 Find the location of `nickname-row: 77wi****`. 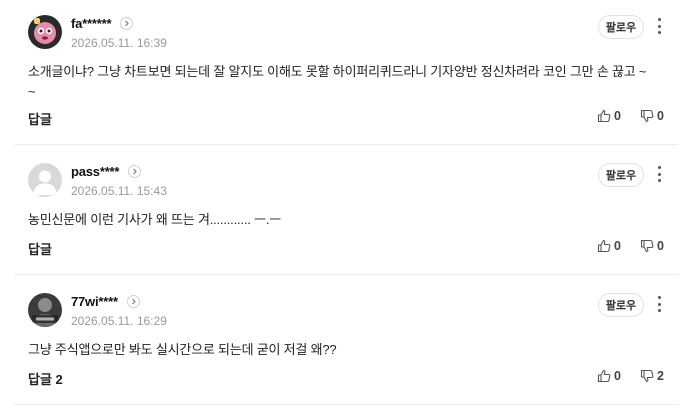

nickname-row: 77wi**** is located at coordinates (105, 301).